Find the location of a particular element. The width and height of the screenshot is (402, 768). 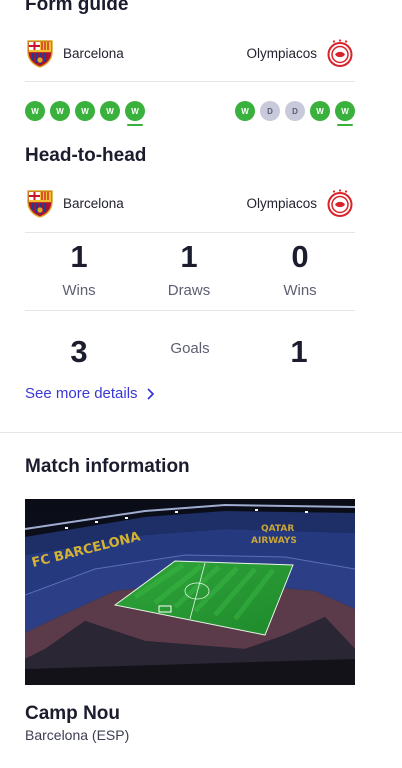

form-guide-title: Form guide is located at coordinates (77, 7).